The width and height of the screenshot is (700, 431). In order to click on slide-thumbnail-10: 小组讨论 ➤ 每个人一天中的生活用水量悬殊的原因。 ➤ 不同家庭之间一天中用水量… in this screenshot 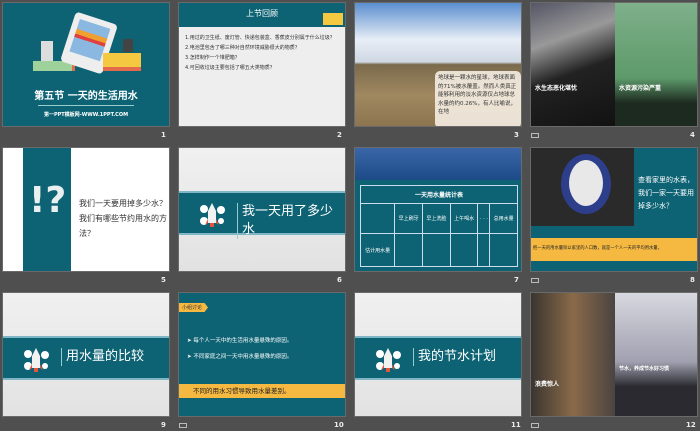, I will do `click(262, 354)`.